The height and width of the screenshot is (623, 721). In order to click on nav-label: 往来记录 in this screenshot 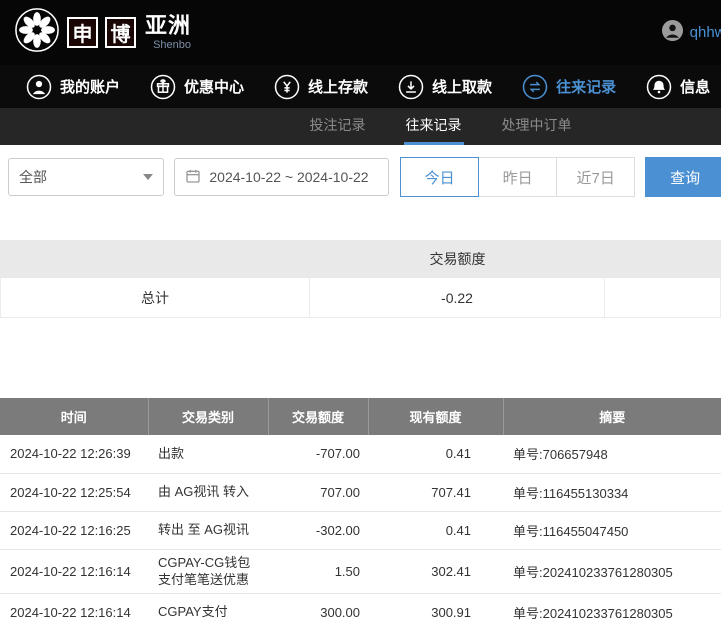, I will do `click(586, 87)`.